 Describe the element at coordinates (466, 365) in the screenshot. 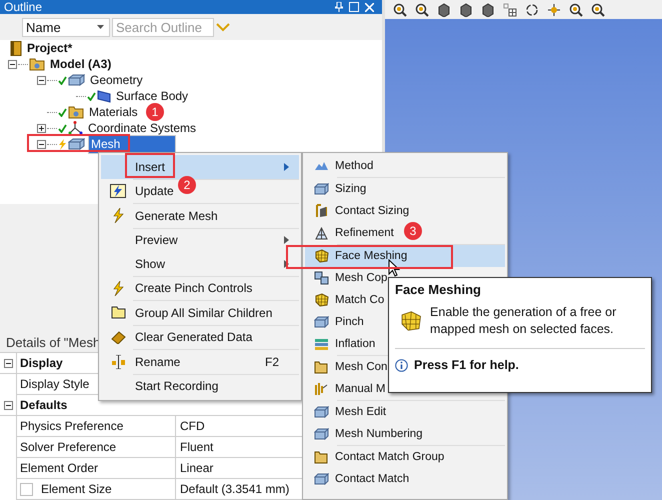

I see `help-hint: Press F1 for help.` at that location.